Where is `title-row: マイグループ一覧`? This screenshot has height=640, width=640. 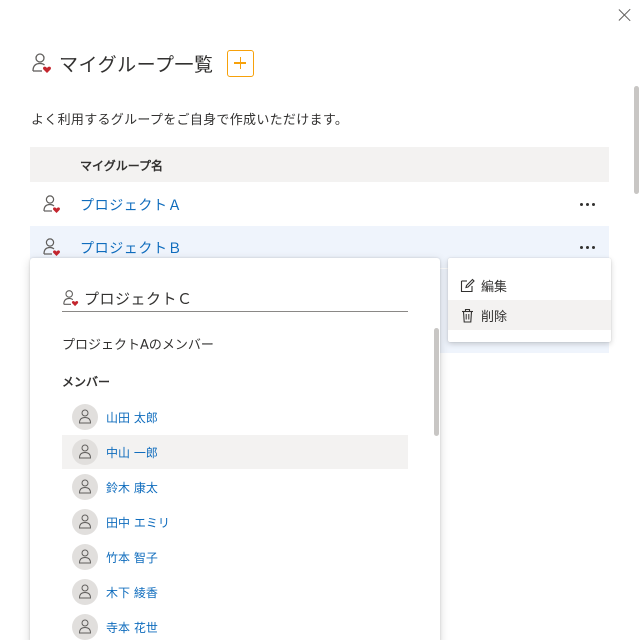
title-row: マイグループ一覧 is located at coordinates (143, 63).